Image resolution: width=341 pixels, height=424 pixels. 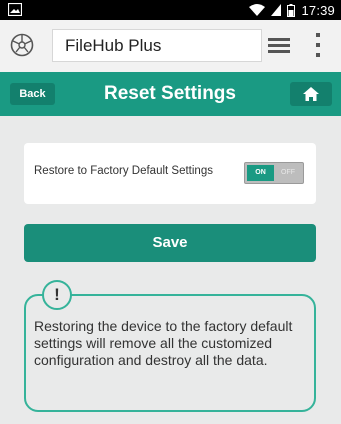 I want to click on image-notification-icon, so click(x=15, y=9).